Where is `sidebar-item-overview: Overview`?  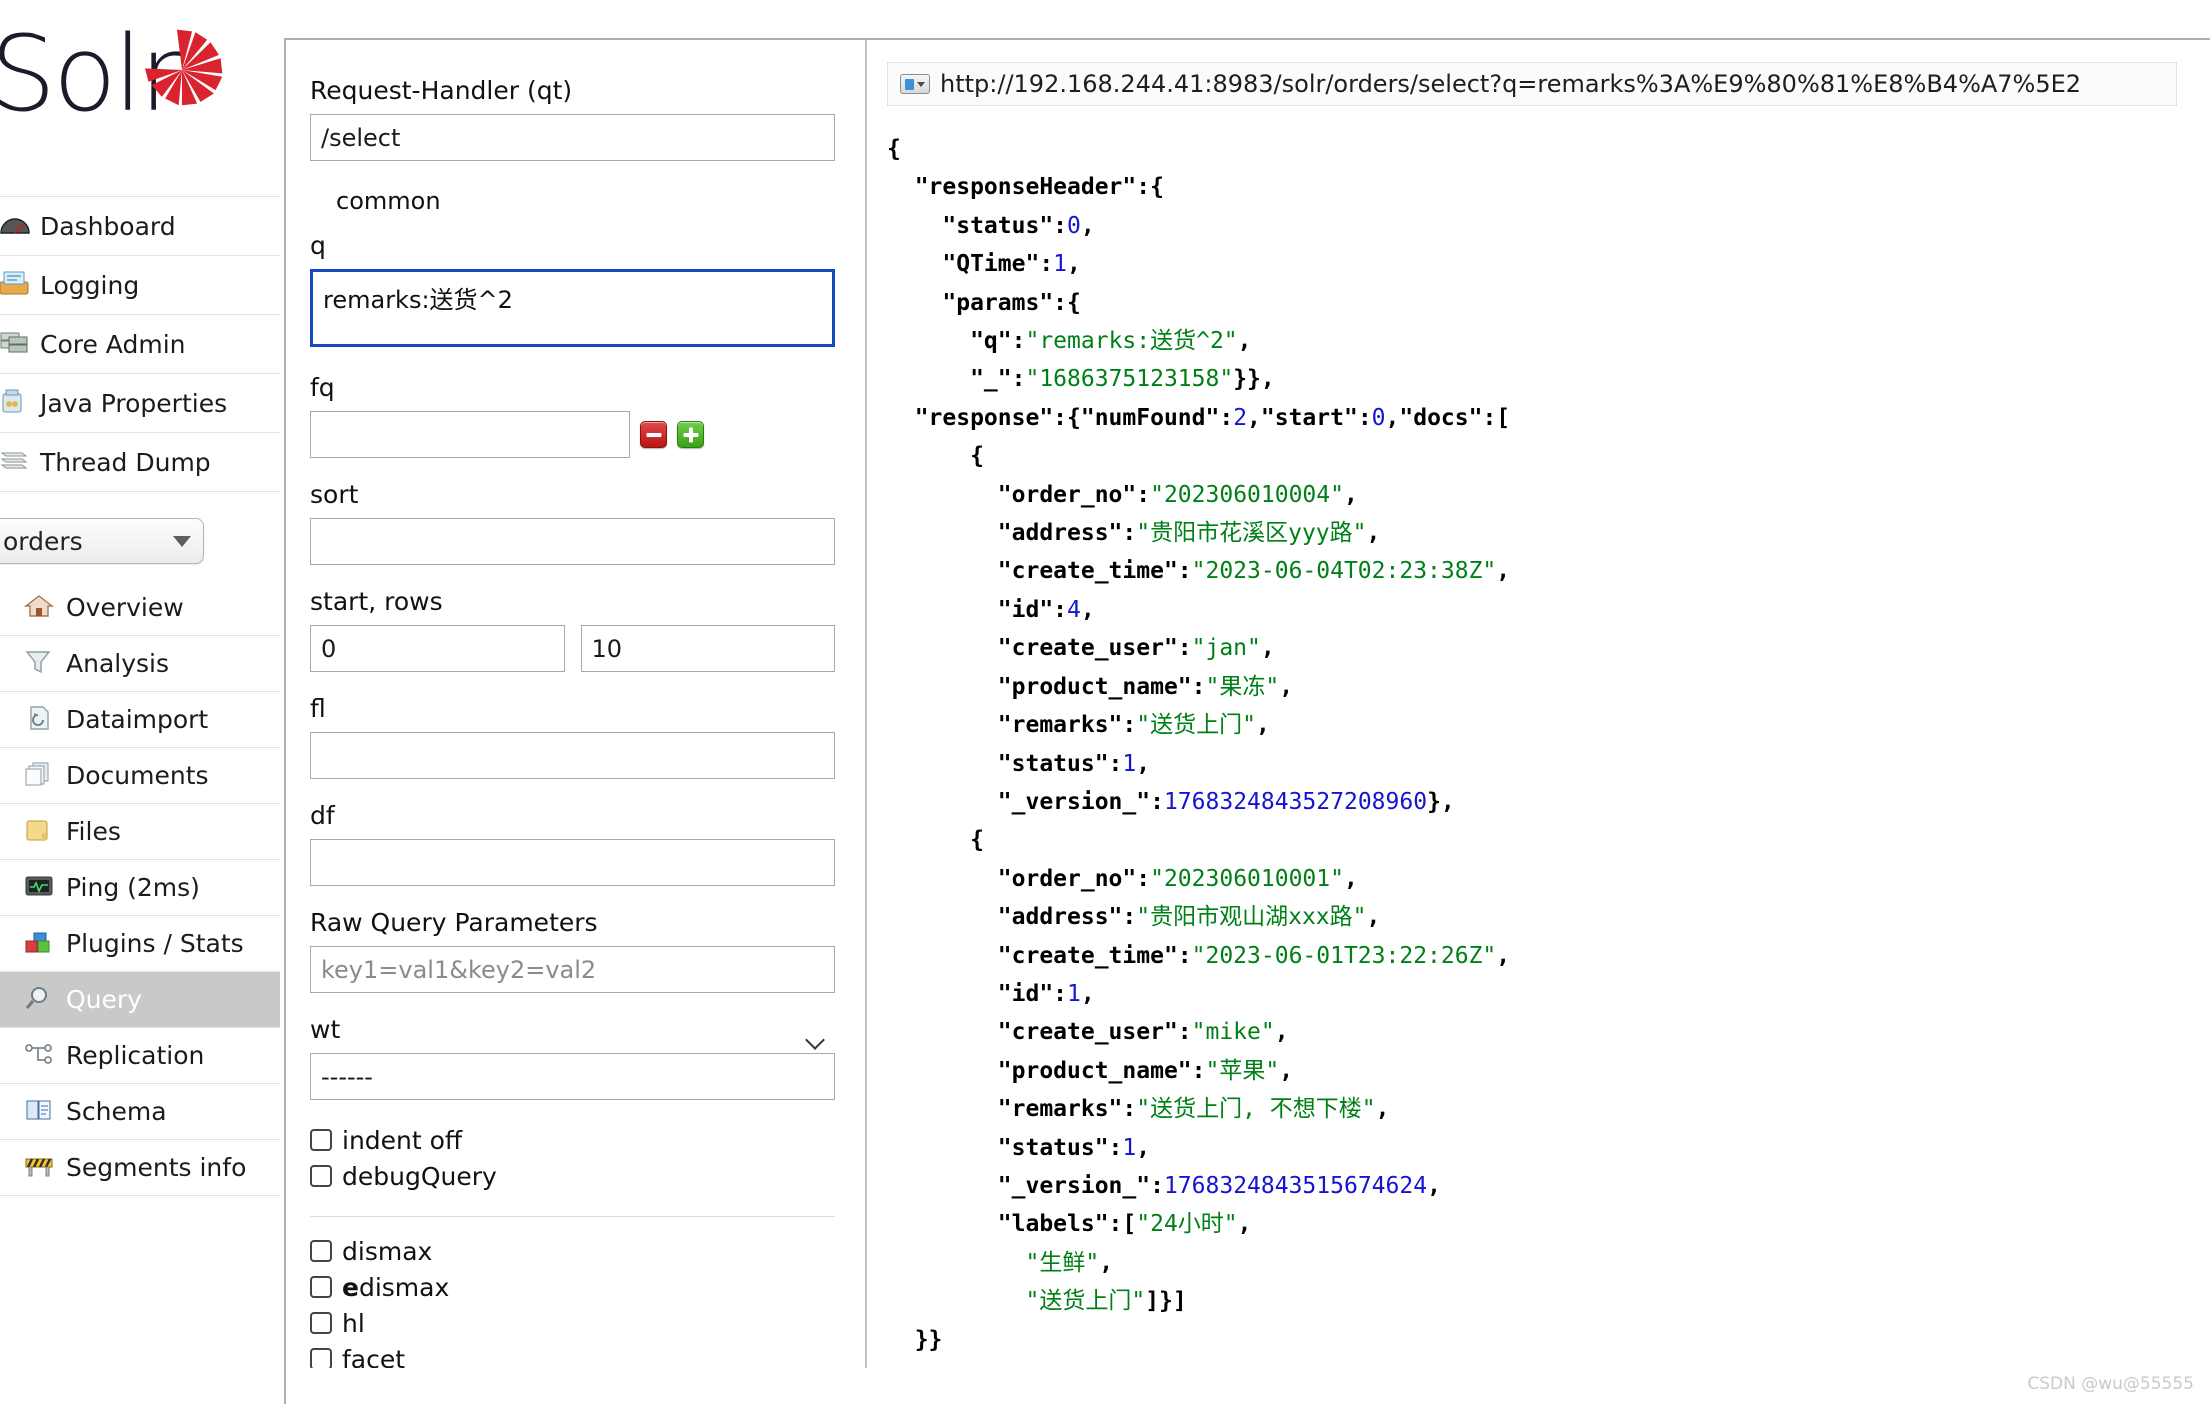
sidebar-item-overview: Overview is located at coordinates (140, 608).